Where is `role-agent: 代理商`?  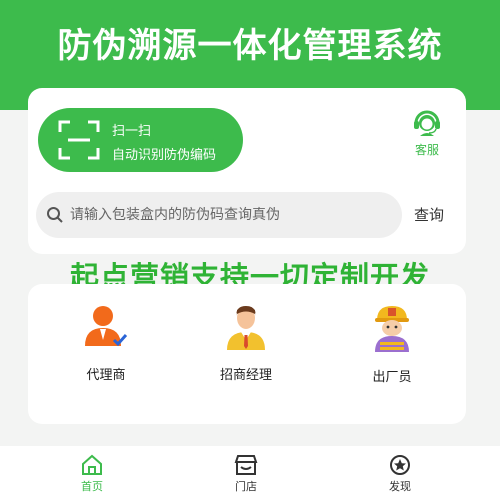
role-agent: 代理商 is located at coordinates (106, 343).